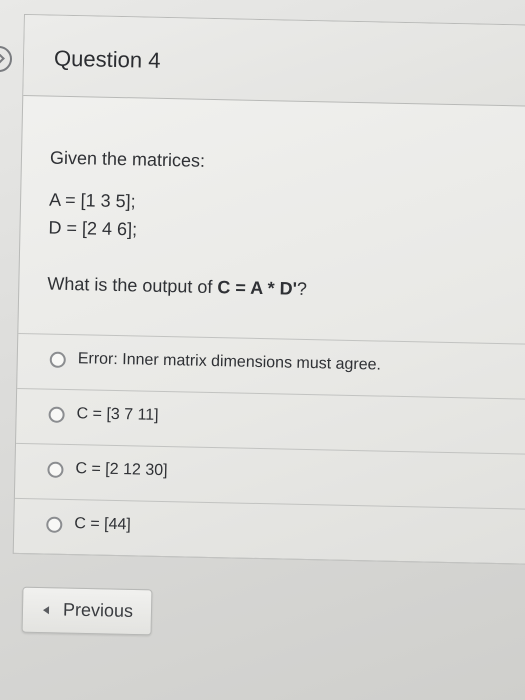 Image resolution: width=525 pixels, height=700 pixels. Describe the element at coordinates (98, 610) in the screenshot. I see `previous-button-label: Previous` at that location.